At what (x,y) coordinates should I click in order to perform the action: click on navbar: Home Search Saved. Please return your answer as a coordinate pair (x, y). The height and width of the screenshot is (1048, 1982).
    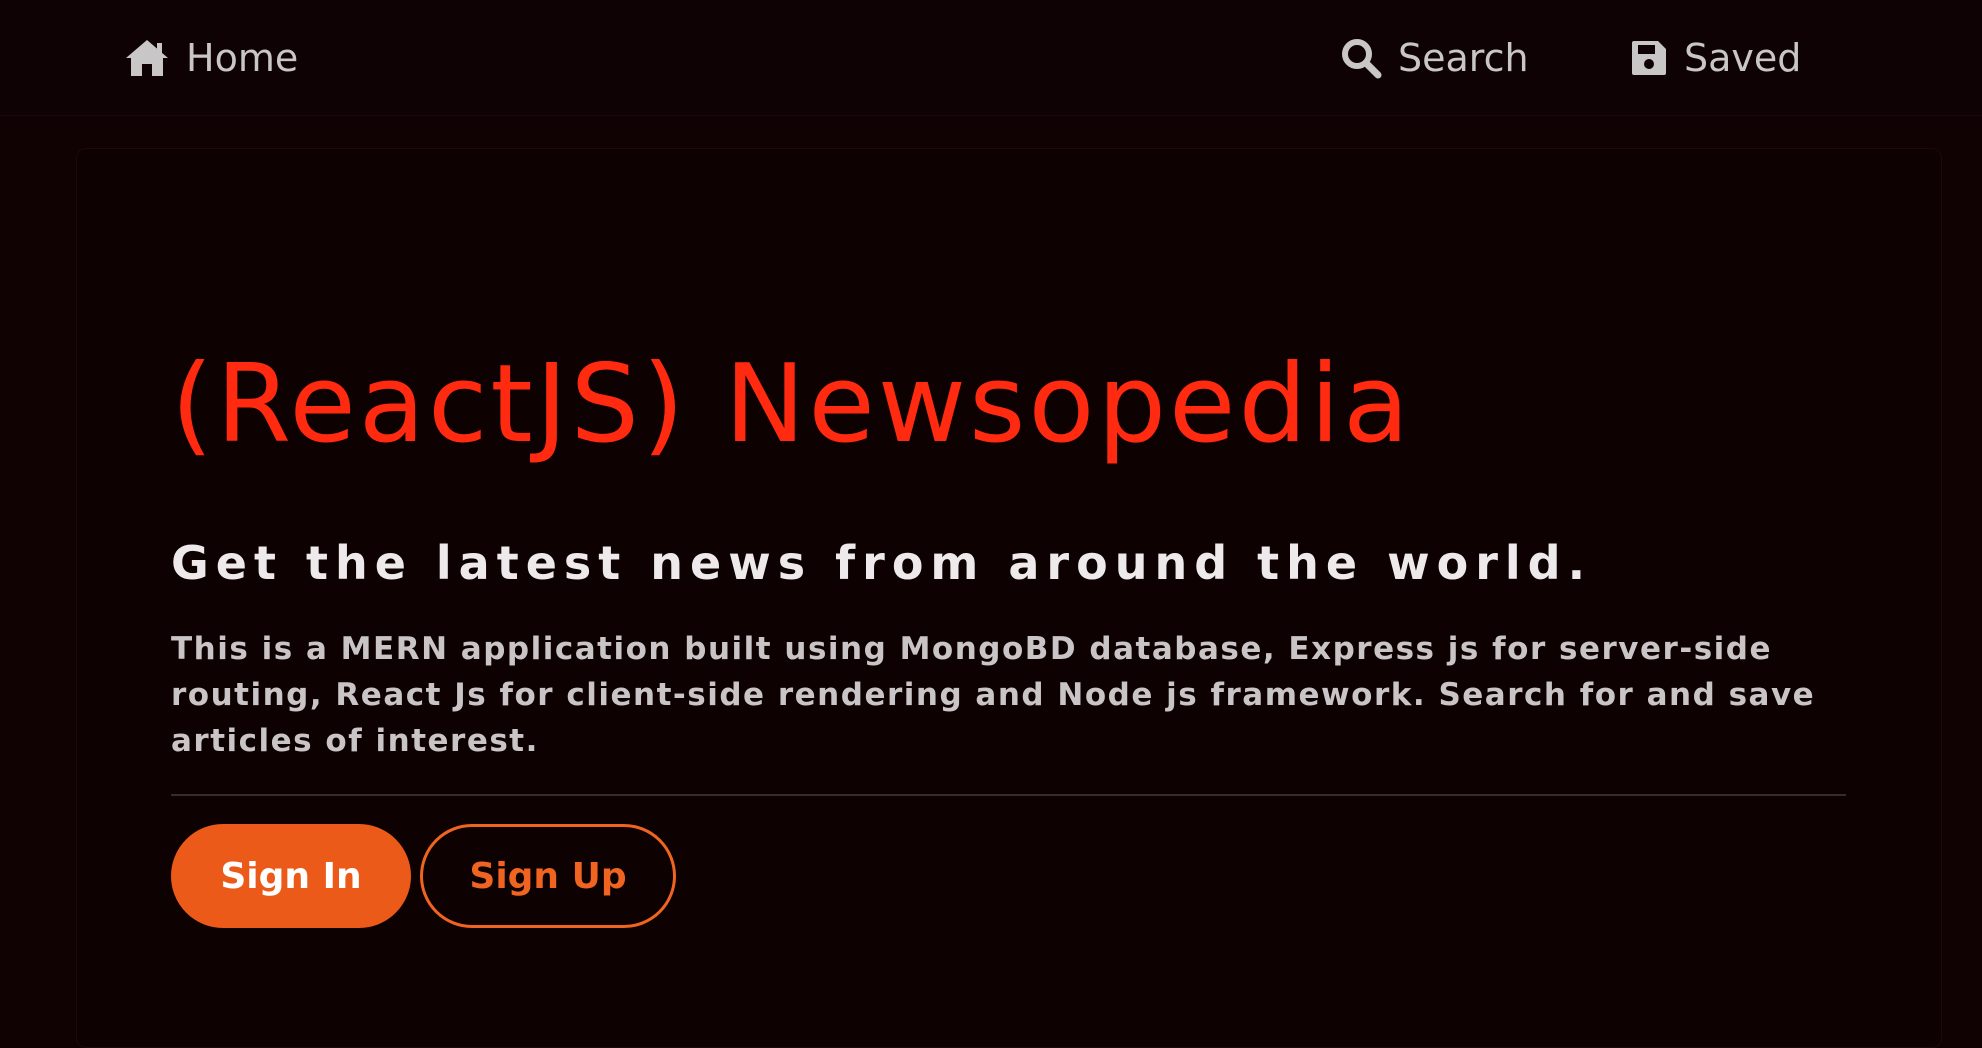
    Looking at the image, I should click on (991, 58).